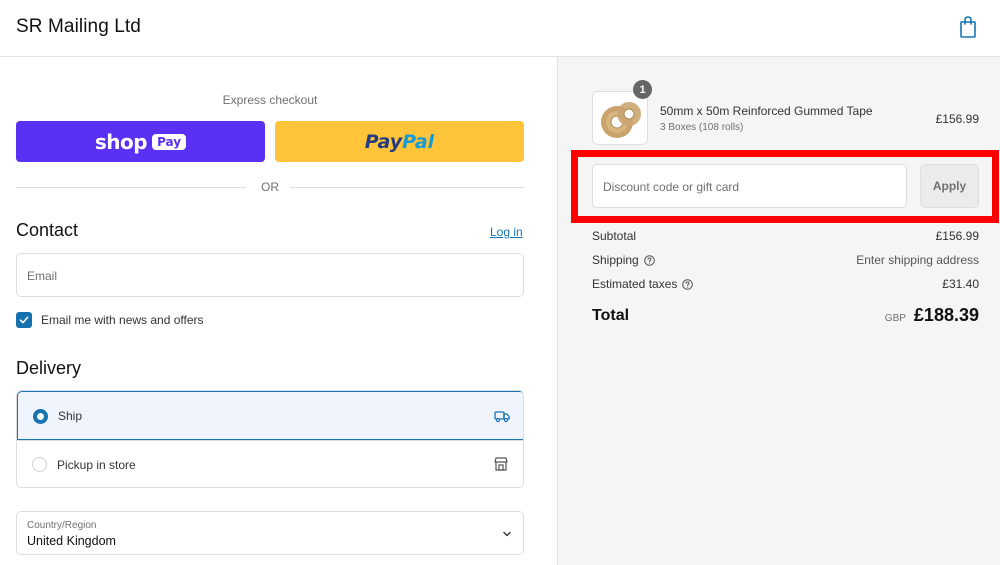 The width and height of the screenshot is (1000, 565). What do you see at coordinates (968, 27) in the screenshot?
I see `shopping-bag-icon` at bounding box center [968, 27].